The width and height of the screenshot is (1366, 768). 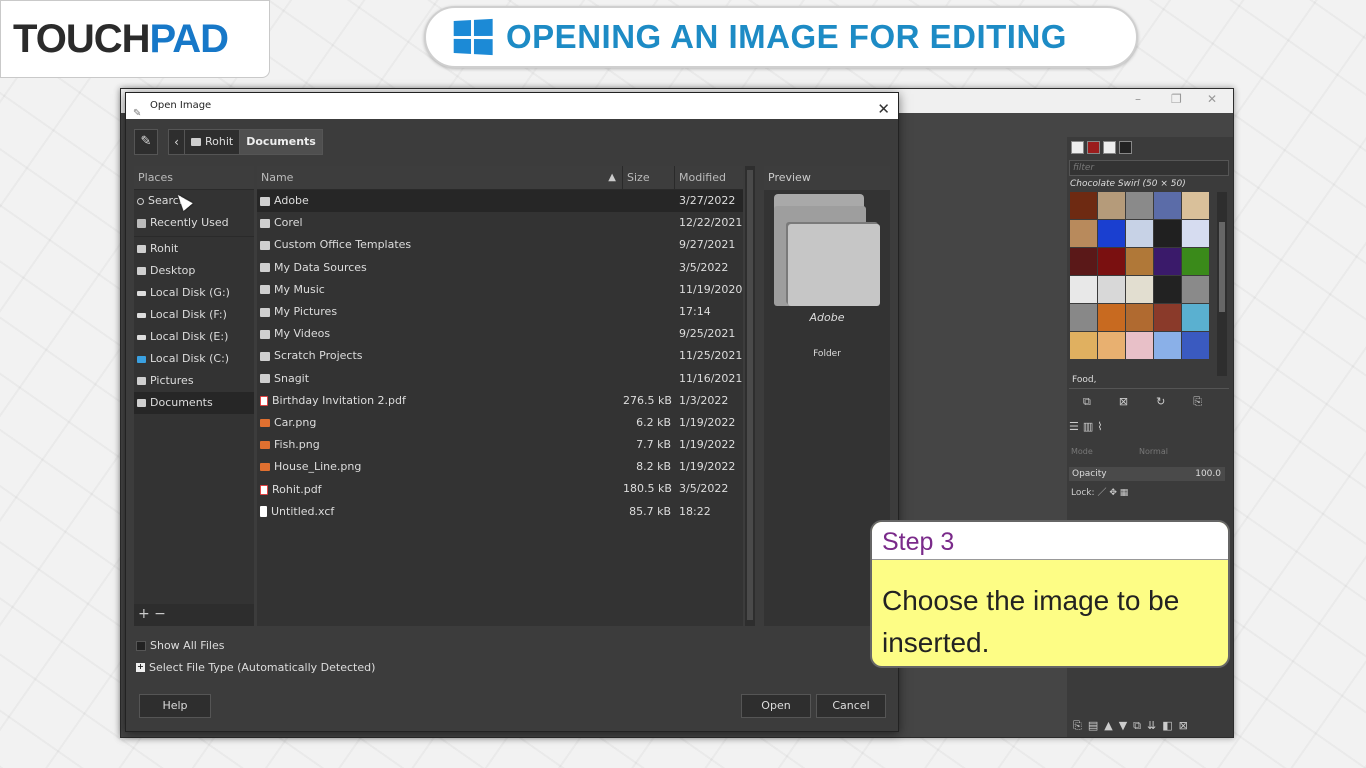 I want to click on mode-value: Normal, so click(x=1153, y=451).